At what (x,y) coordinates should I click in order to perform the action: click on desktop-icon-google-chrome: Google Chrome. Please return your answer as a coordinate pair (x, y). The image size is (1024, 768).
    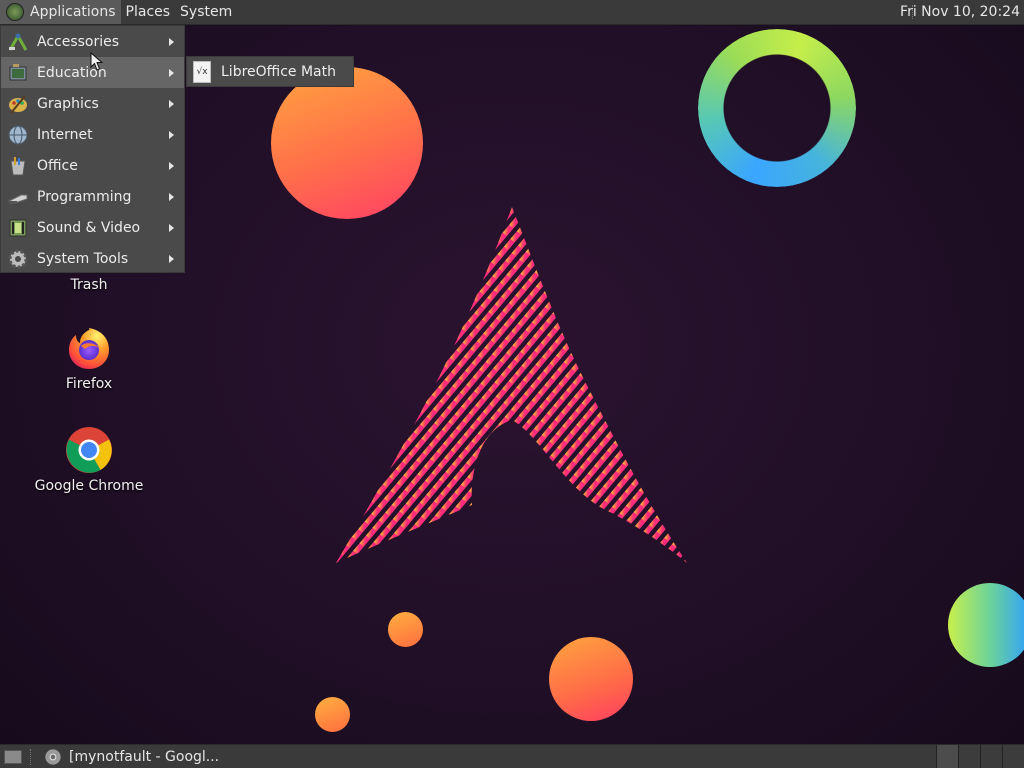
    Looking at the image, I should click on (89, 460).